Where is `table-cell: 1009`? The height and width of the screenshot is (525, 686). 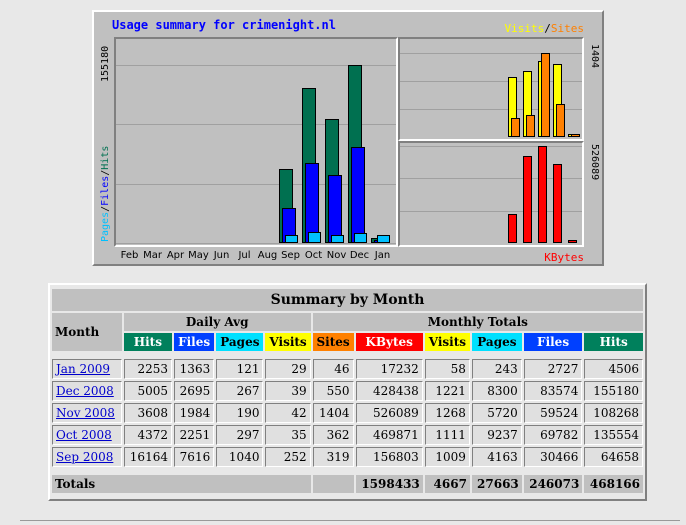
table-cell: 1009 is located at coordinates (447, 457).